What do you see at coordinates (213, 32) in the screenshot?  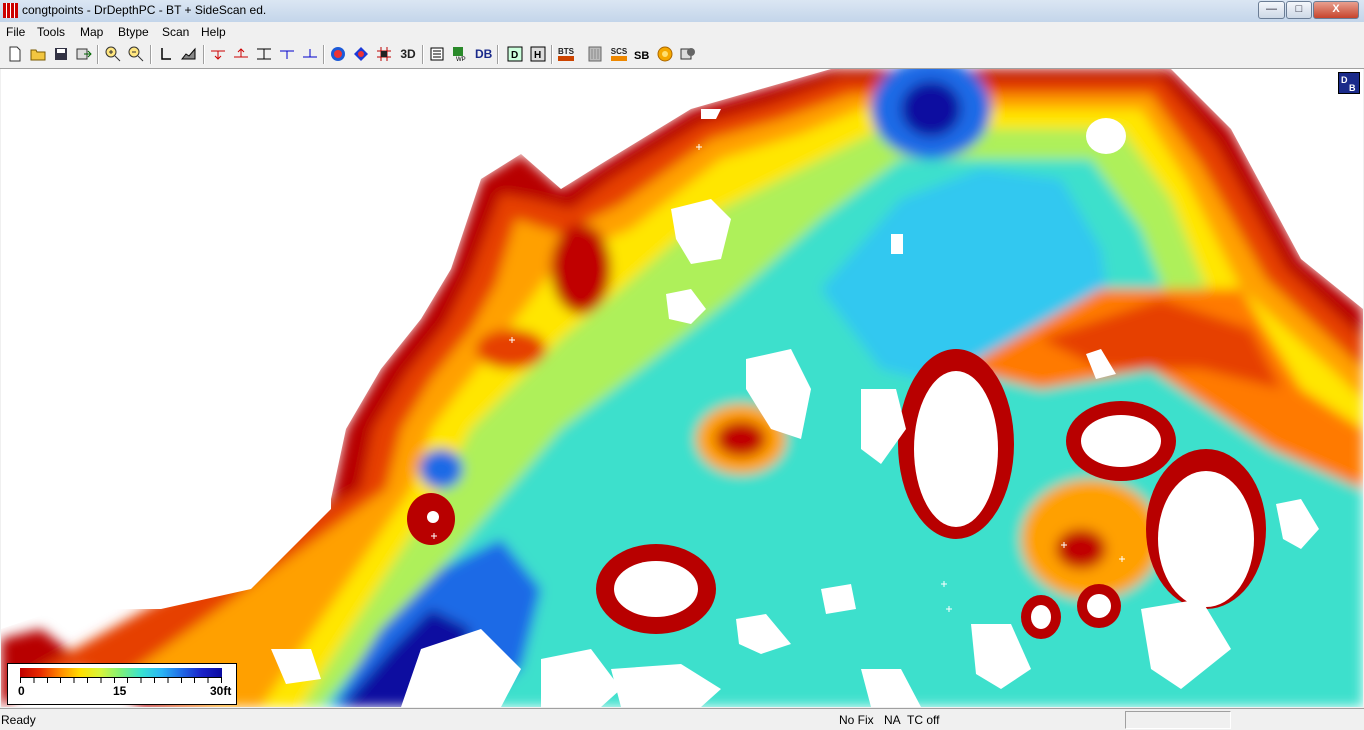 I see `menu-help: Help` at bounding box center [213, 32].